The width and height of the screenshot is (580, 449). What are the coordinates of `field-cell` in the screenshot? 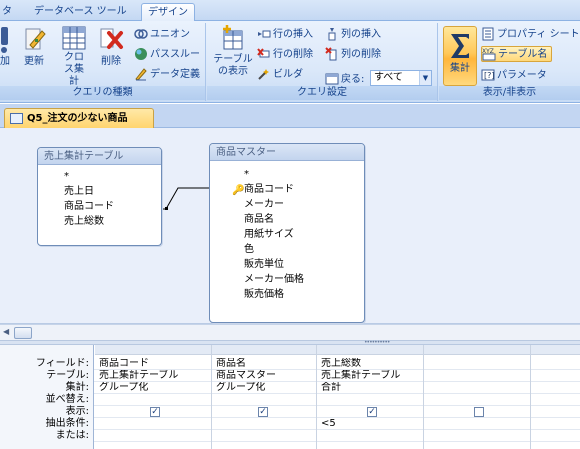 It's located at (478, 364).